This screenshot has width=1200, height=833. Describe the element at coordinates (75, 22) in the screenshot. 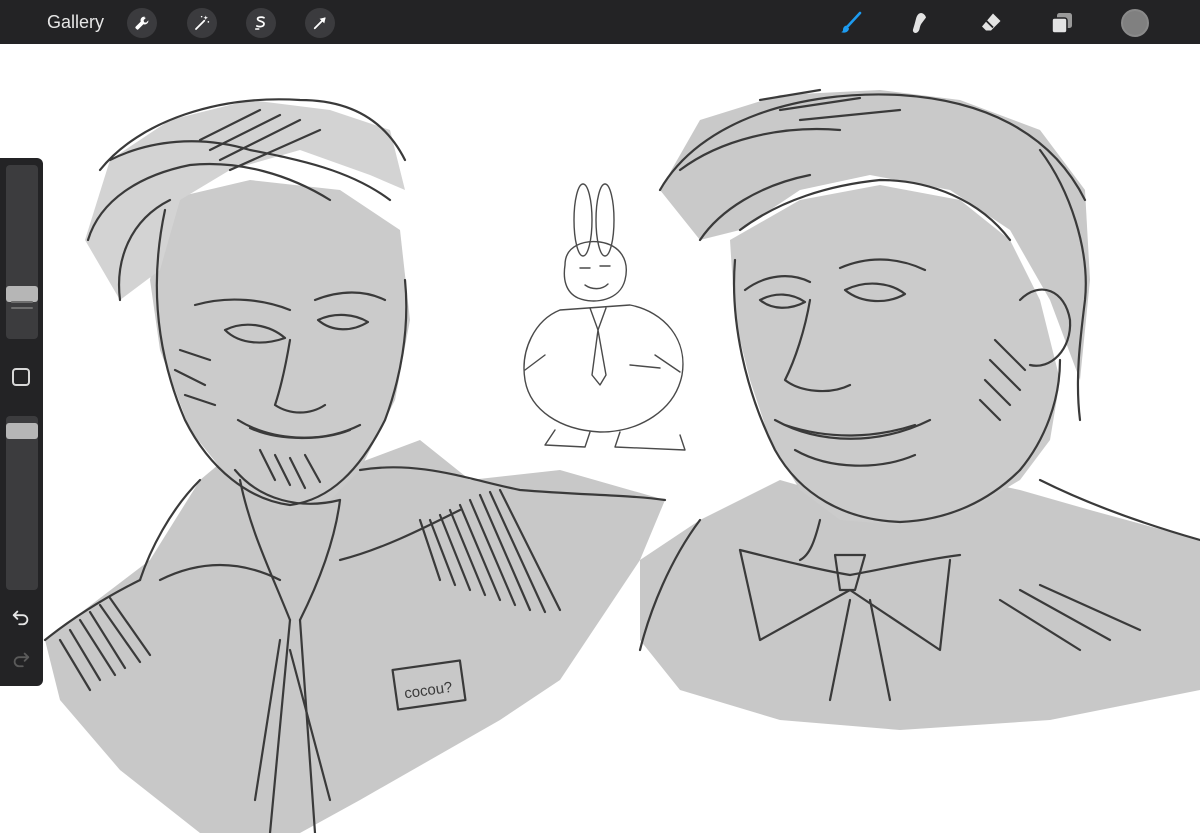

I see `gallery-button: Gallery` at that location.